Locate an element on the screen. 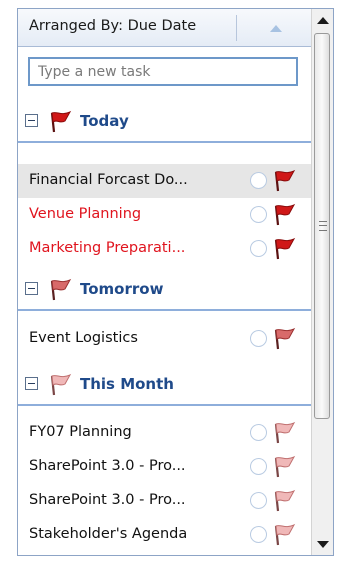 This screenshot has height=567, width=347. vertical-scrollbar is located at coordinates (322, 282).